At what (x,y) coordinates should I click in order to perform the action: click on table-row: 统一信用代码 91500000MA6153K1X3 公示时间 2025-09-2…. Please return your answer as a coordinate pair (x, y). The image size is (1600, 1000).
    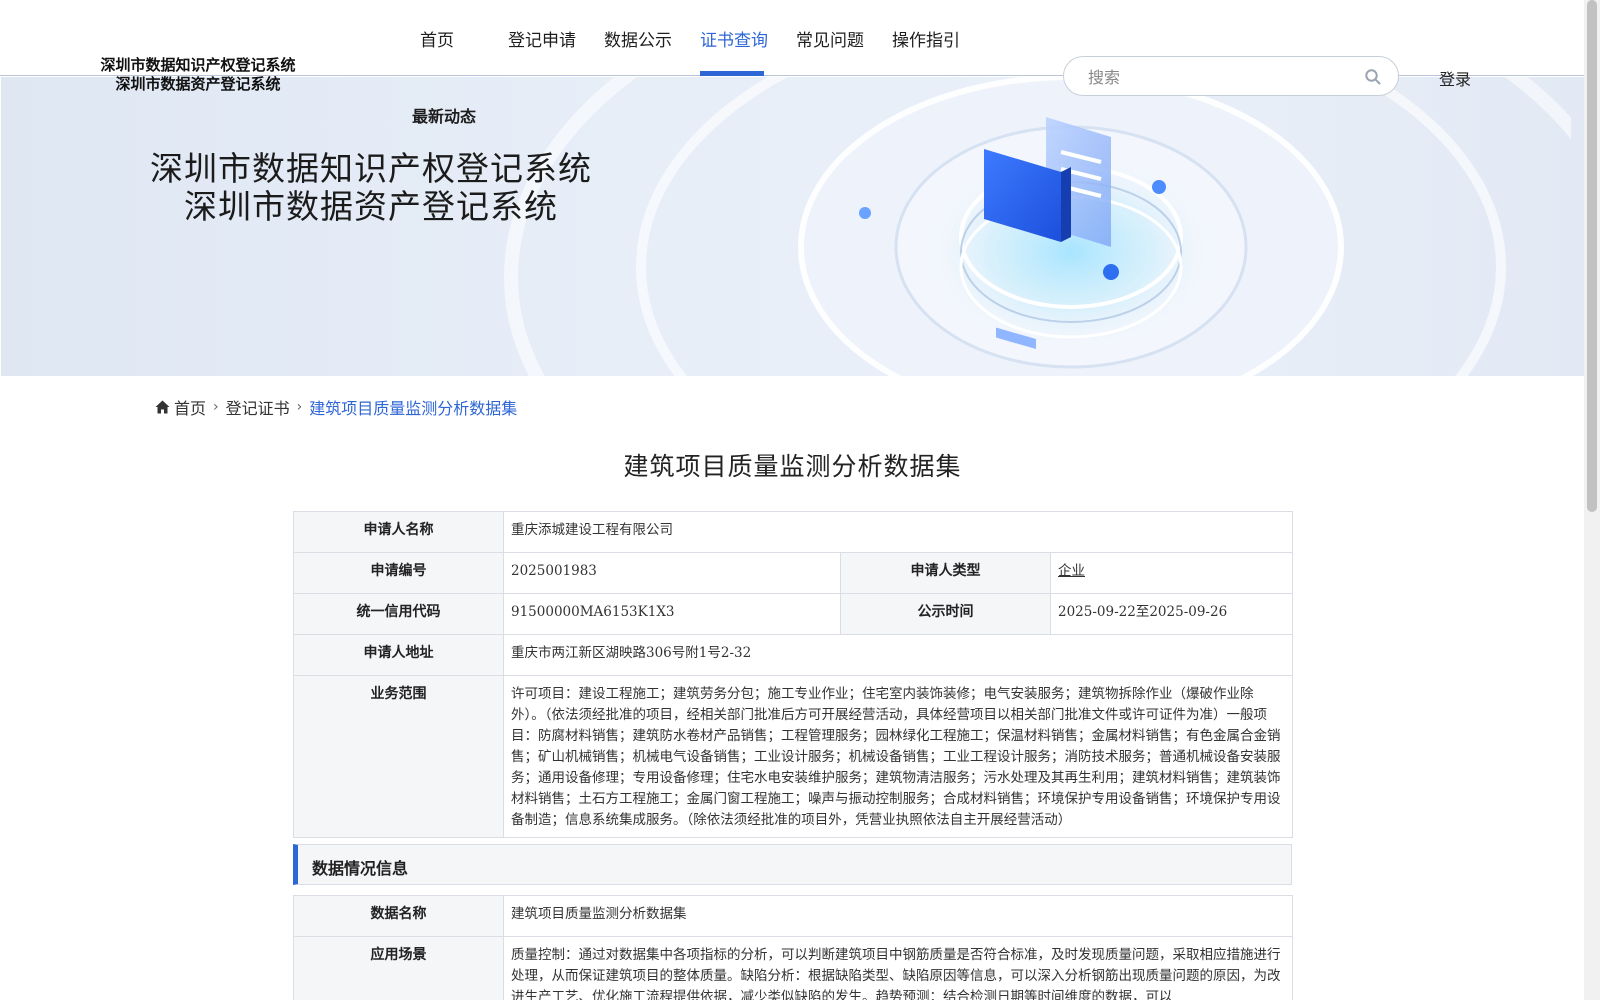
    Looking at the image, I should click on (793, 614).